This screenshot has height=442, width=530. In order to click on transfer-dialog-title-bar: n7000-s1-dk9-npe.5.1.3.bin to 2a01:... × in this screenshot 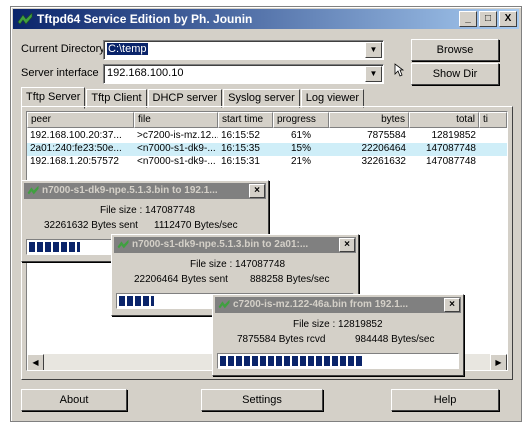, I will do `click(235, 245)`.